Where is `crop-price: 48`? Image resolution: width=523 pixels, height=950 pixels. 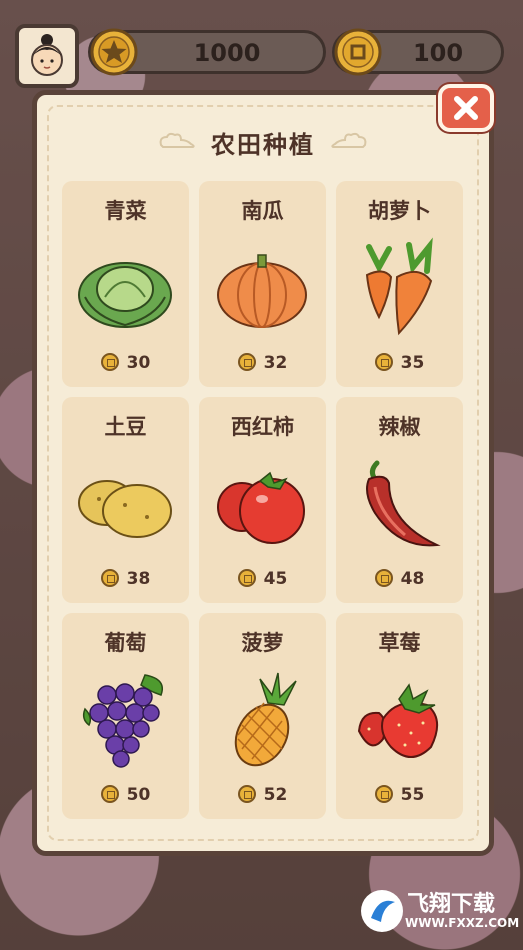
crop-price: 48 is located at coordinates (399, 579).